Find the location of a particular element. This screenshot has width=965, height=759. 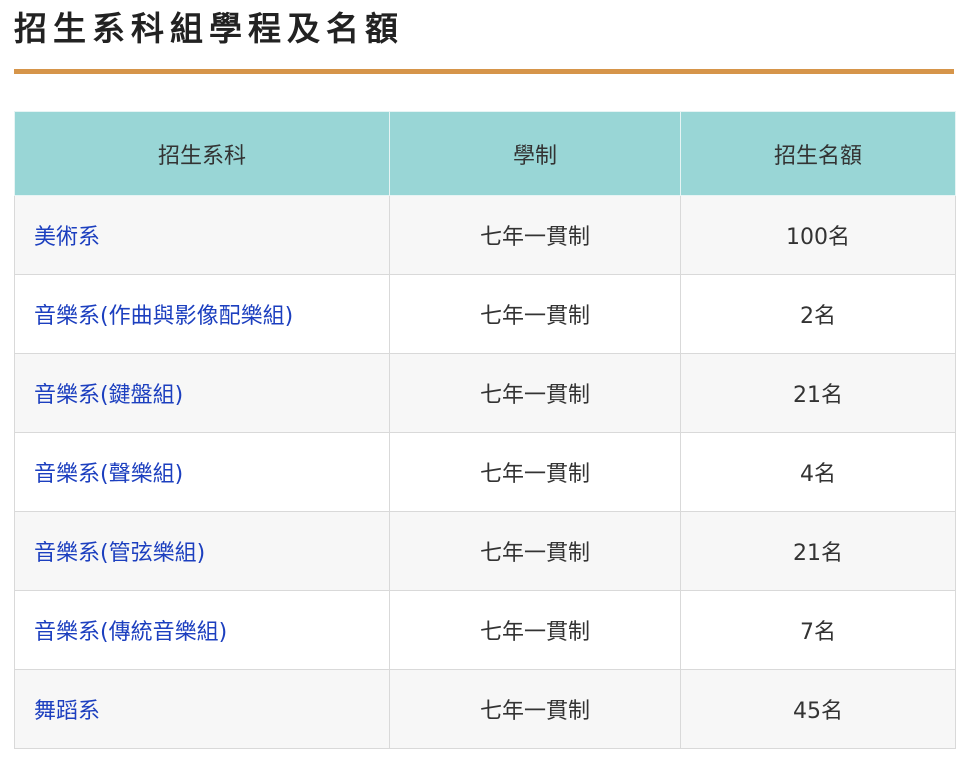

table-row: 音樂系(鍵盤組) 七年一貫制 21名 is located at coordinates (485, 393).